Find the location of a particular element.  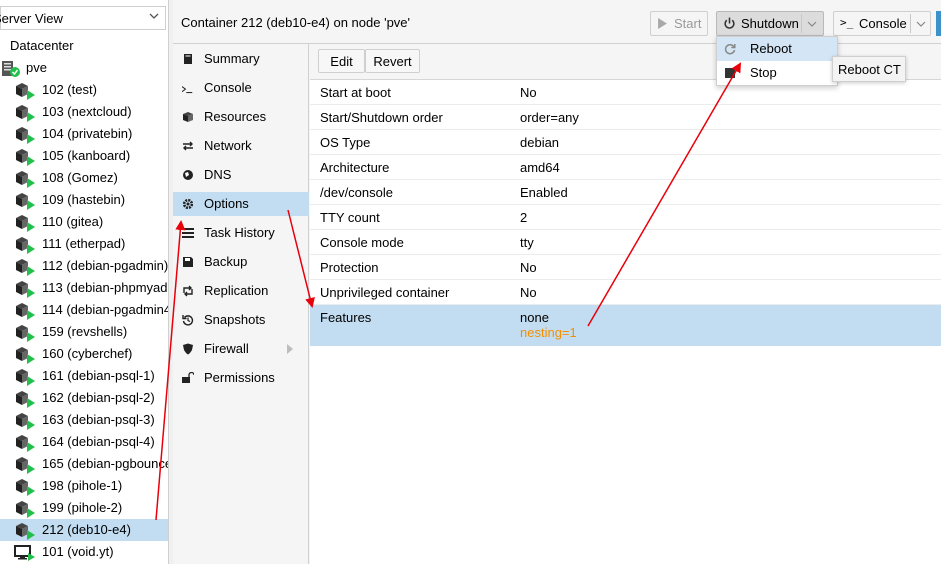

option-value: amd64 is located at coordinates (540, 167).